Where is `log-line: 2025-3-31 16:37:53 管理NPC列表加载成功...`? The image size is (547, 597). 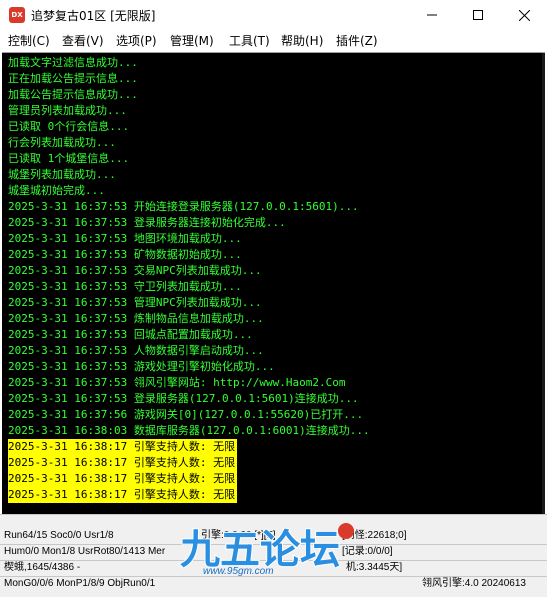
log-line: 2025-3-31 16:37:53 管理NPC列表加载成功... is located at coordinates (135, 302).